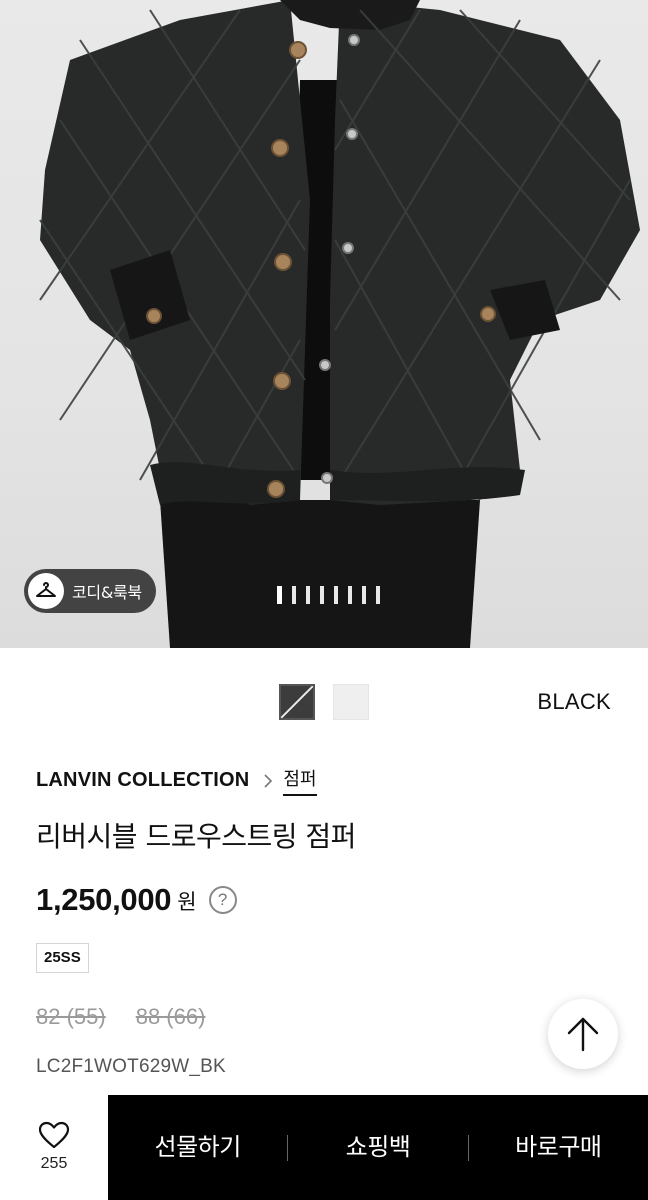  I want to click on price-row: 1,250,000 원 ?, so click(136, 900).